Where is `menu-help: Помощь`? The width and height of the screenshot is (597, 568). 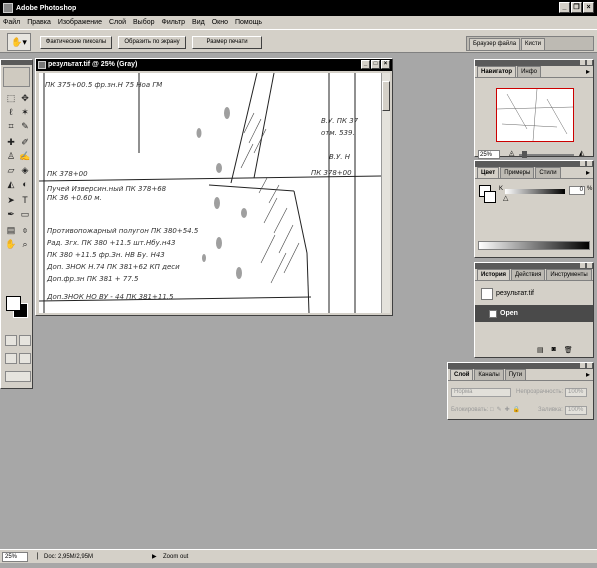
menu-help: Помощь is located at coordinates (248, 22).